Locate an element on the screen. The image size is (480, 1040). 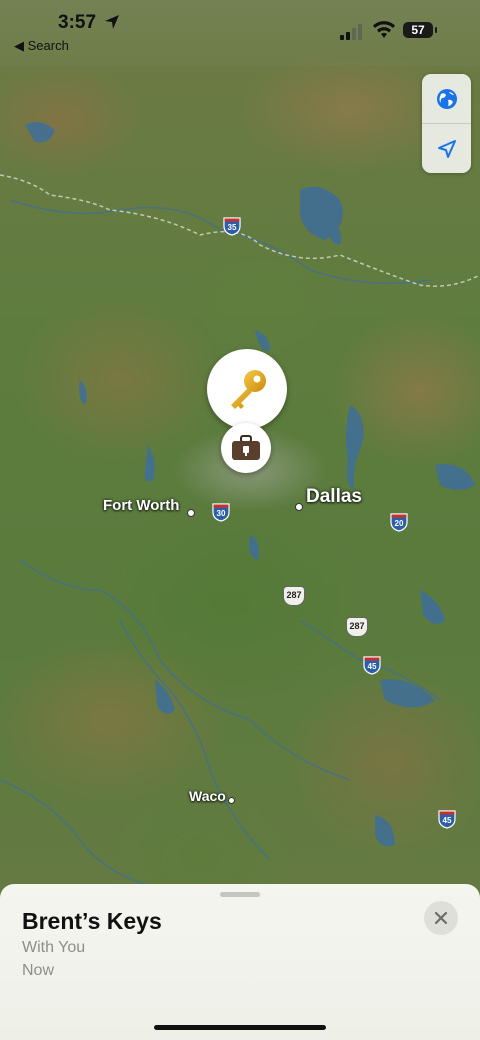
battery-indicator: 57 is located at coordinates (420, 30).